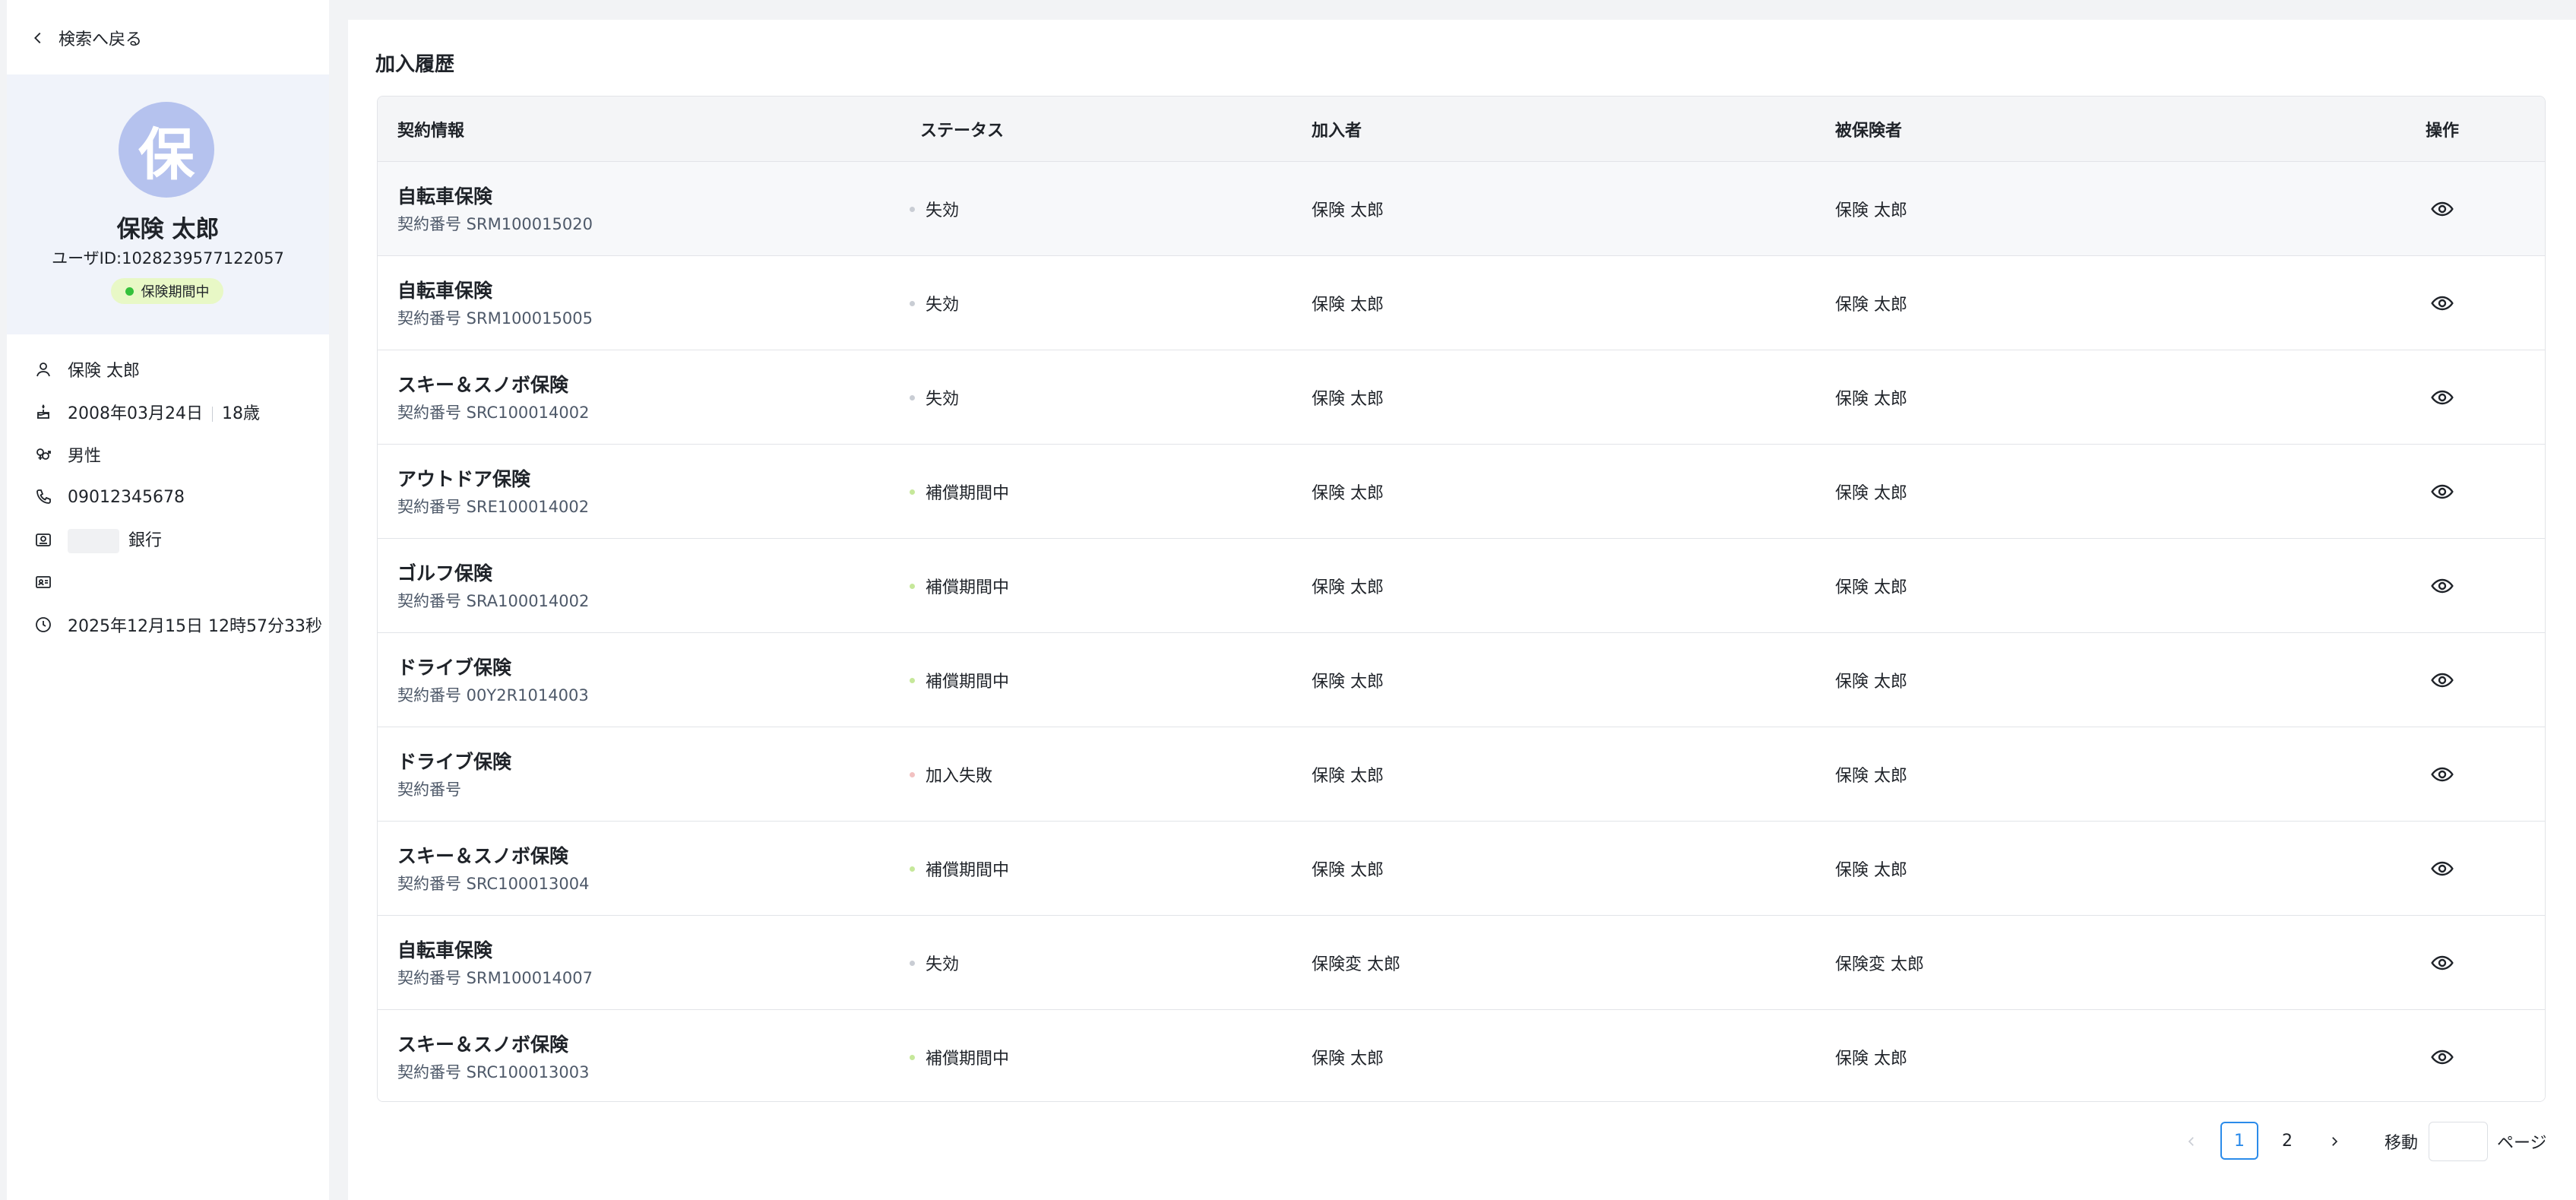 The height and width of the screenshot is (1200, 2576). What do you see at coordinates (2458, 1141) in the screenshot?
I see `page-jump-input` at bounding box center [2458, 1141].